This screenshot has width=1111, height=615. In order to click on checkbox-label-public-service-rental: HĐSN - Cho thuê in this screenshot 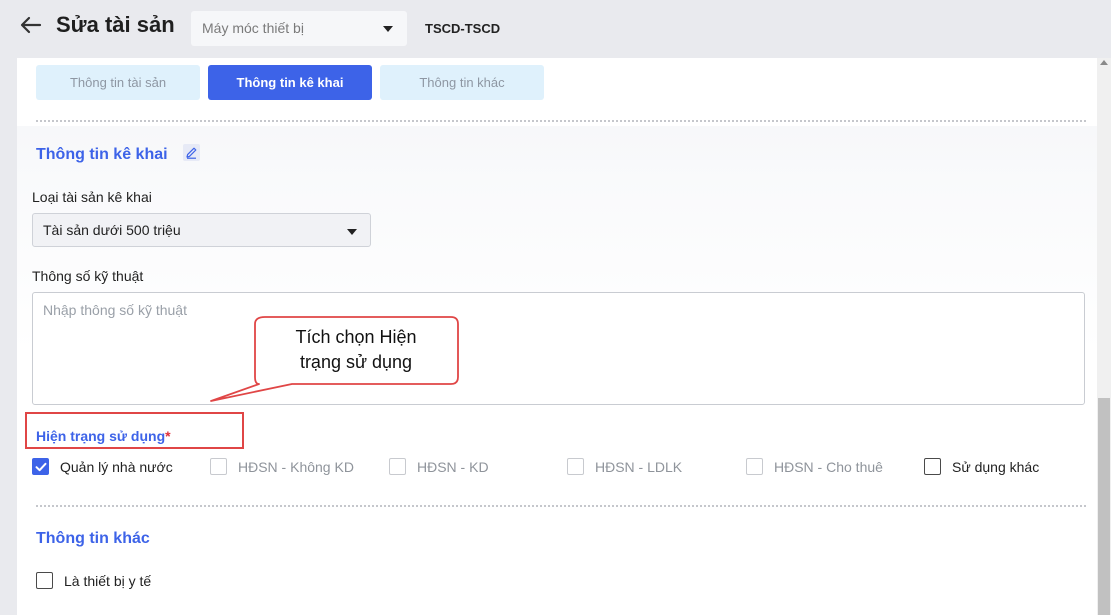, I will do `click(828, 467)`.